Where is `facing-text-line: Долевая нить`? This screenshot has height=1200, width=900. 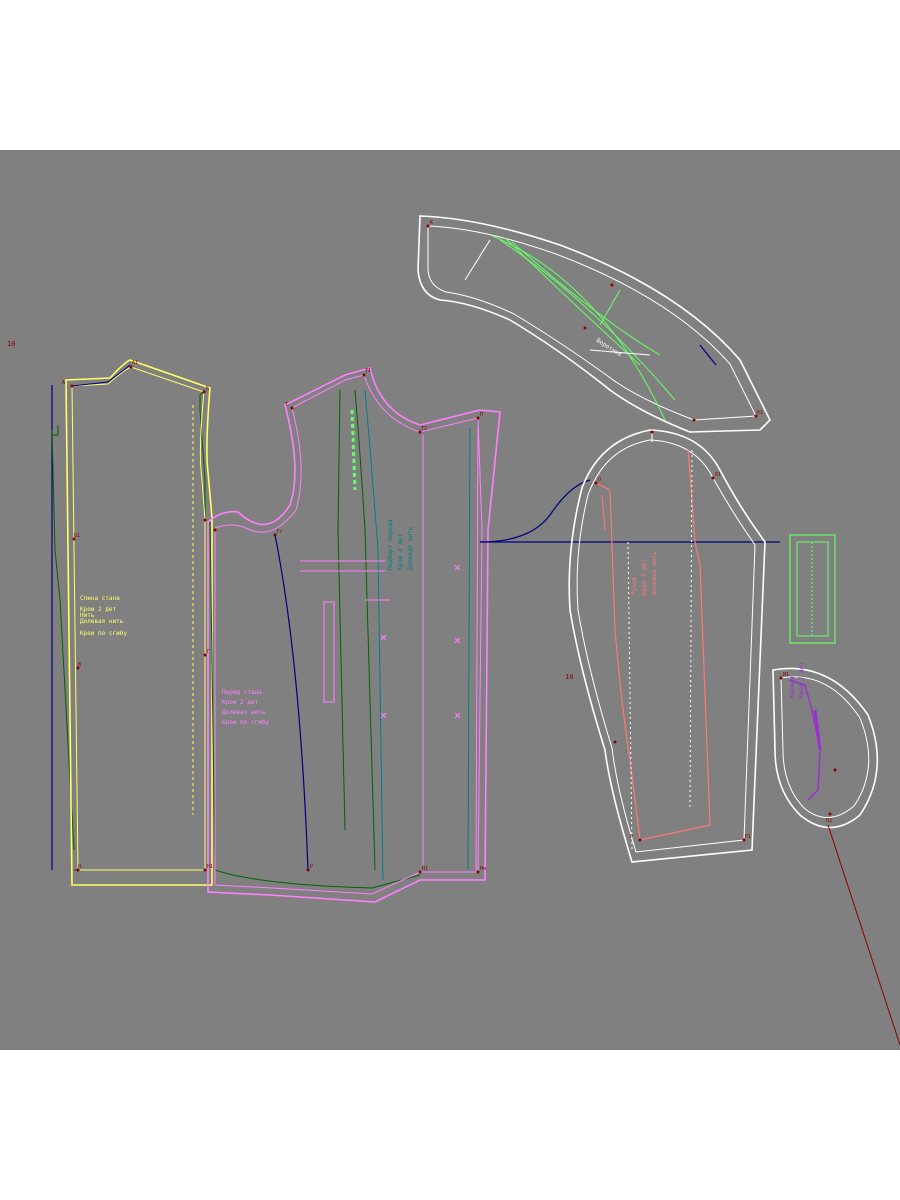 facing-text-line: Долевая нить is located at coordinates (410, 548).